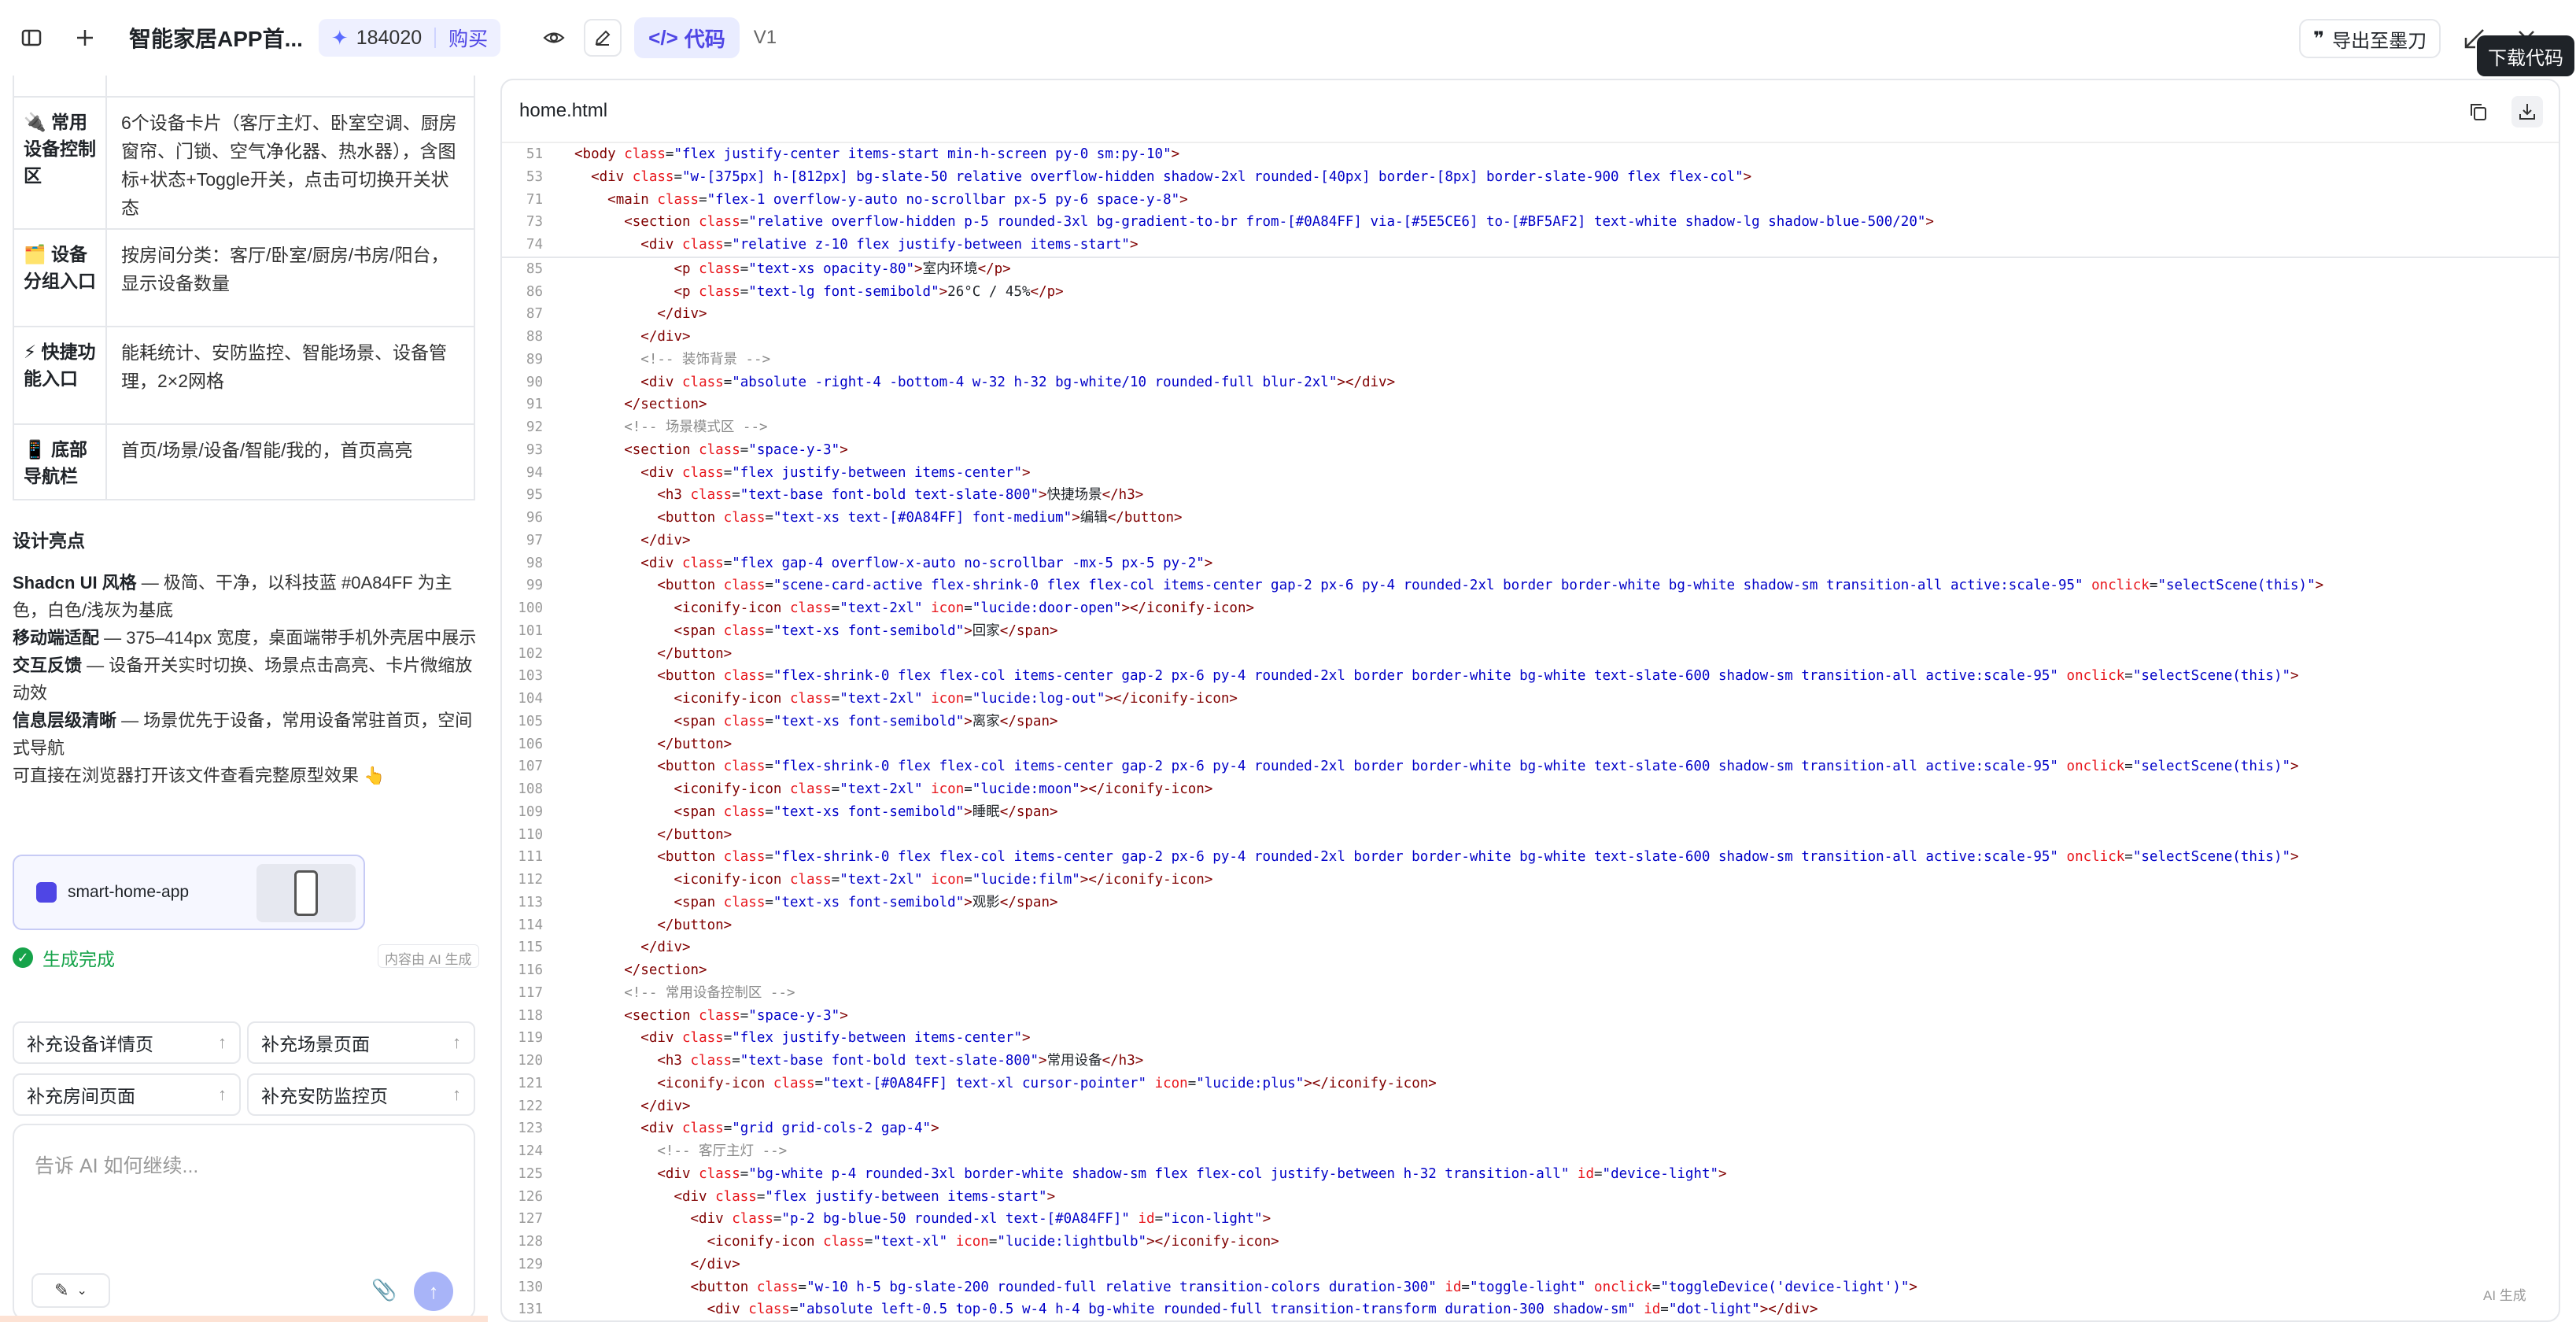 This screenshot has width=2576, height=1322. I want to click on code-value: "selectScene(this)", so click(2211, 676).